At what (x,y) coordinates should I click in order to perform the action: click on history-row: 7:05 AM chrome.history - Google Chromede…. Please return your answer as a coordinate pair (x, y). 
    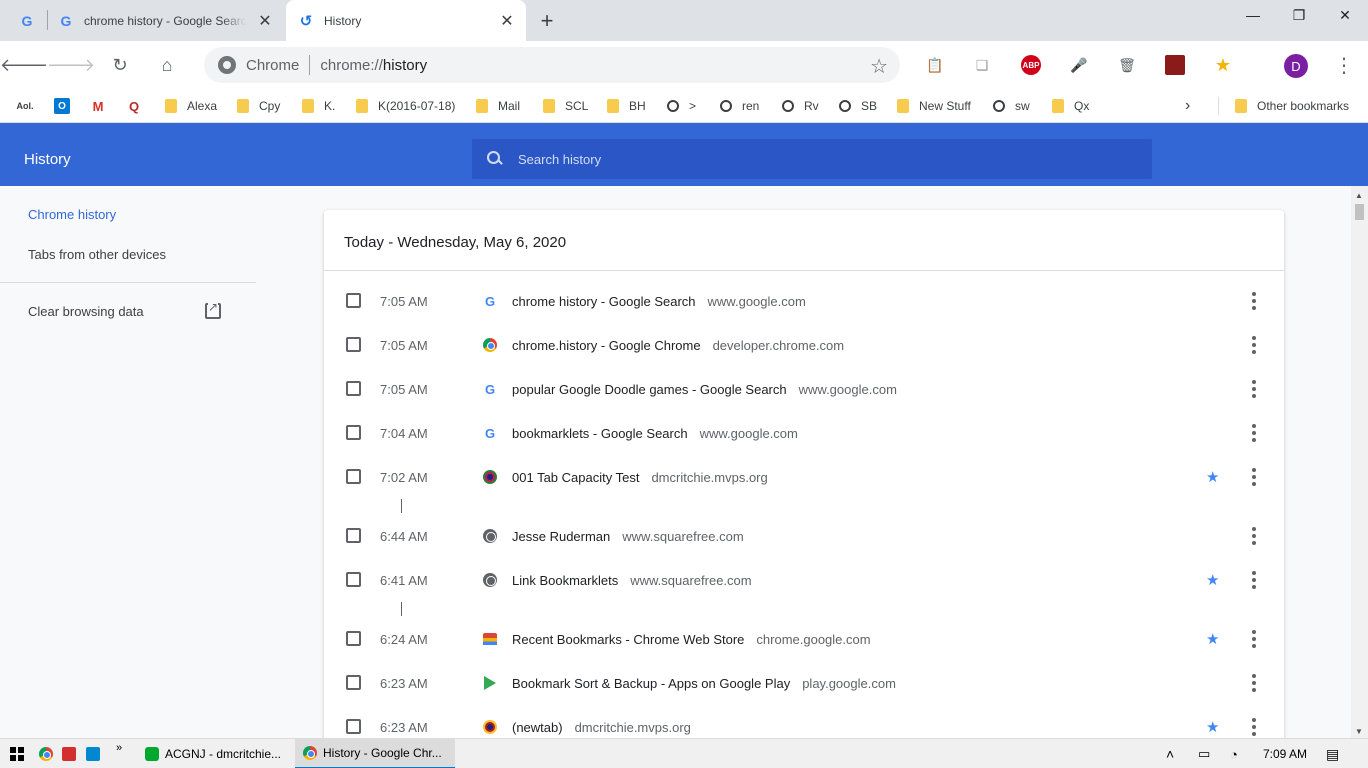
    Looking at the image, I should click on (804, 345).